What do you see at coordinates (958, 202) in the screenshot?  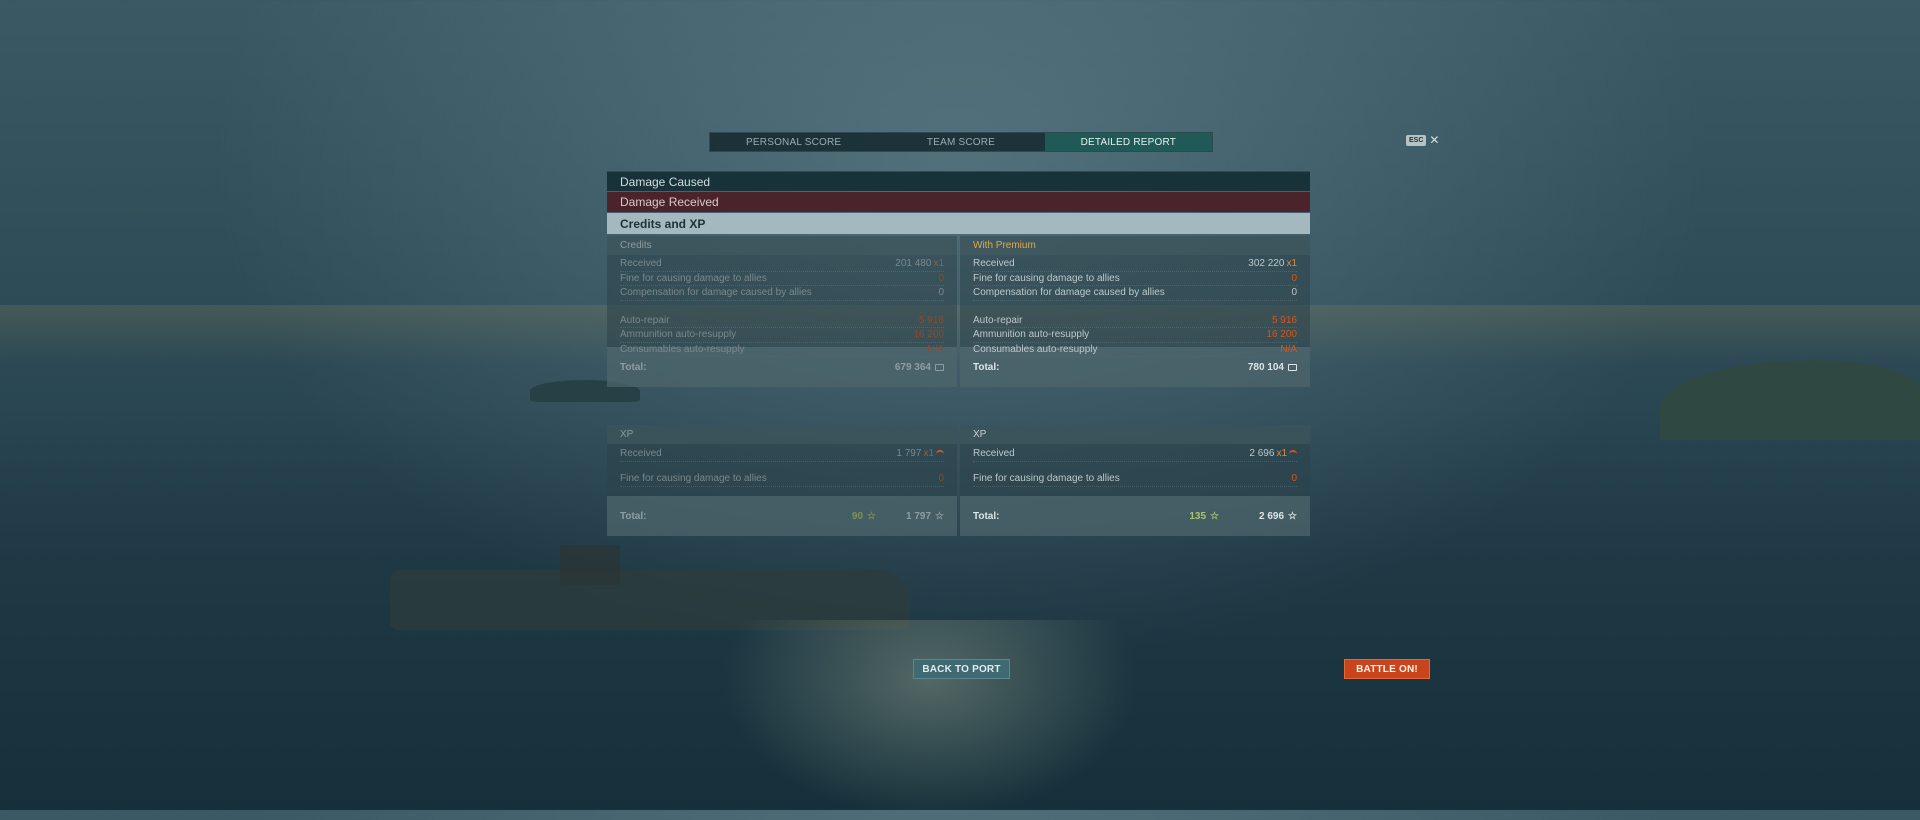 I see `section-damage-received: Damage Received` at bounding box center [958, 202].